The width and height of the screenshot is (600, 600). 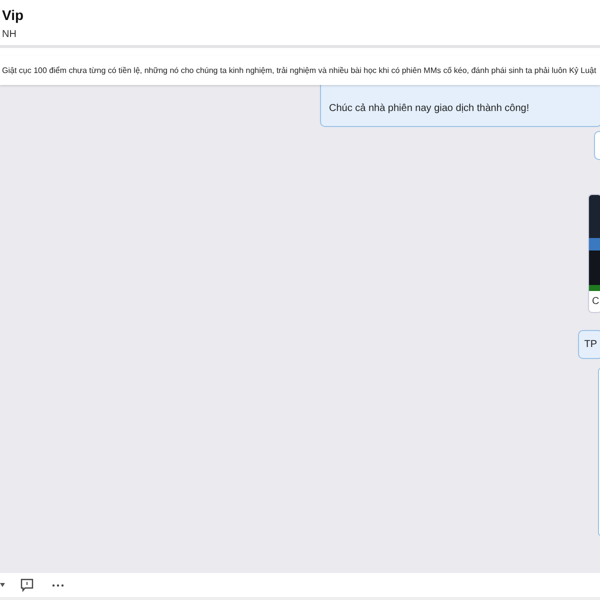 I want to click on more-icon, so click(x=58, y=585).